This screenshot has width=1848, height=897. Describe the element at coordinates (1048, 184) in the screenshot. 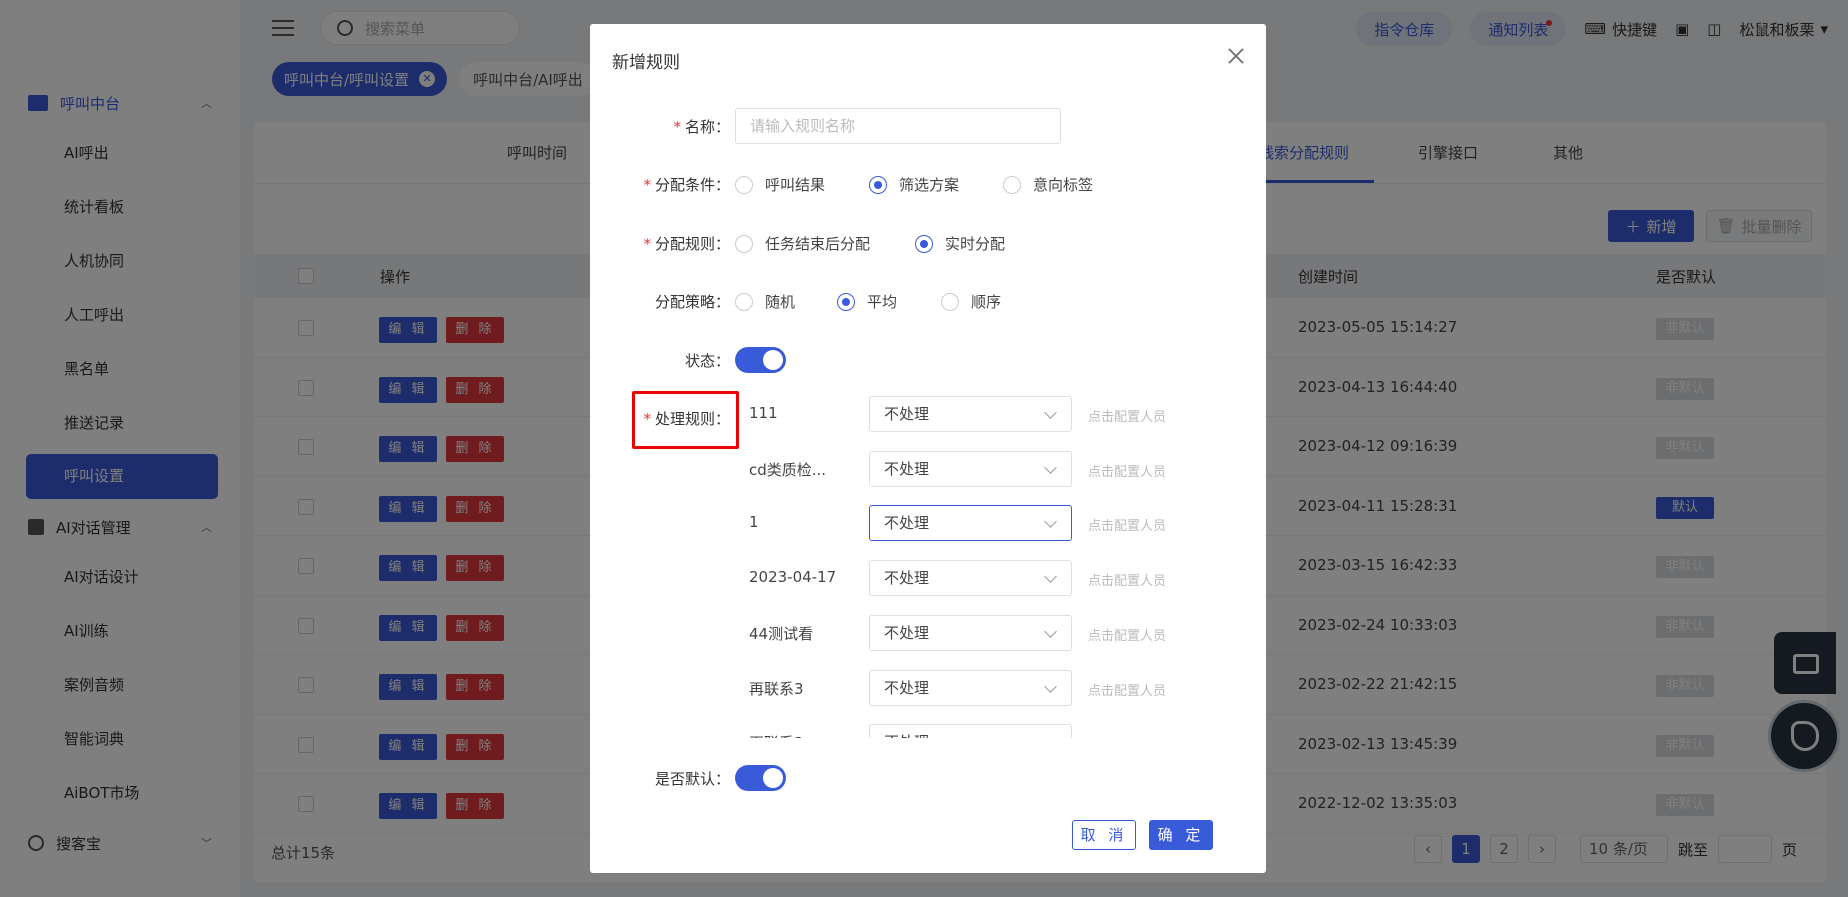

I see `condition-radio-intent-tag: 意向标签` at that location.